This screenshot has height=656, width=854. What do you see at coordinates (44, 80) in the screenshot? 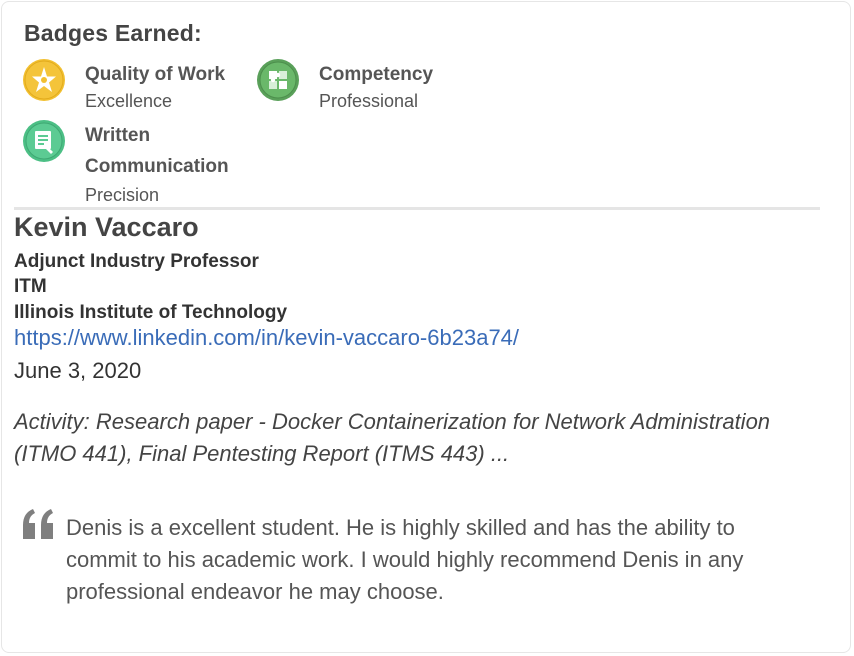
I see `star-icon` at bounding box center [44, 80].